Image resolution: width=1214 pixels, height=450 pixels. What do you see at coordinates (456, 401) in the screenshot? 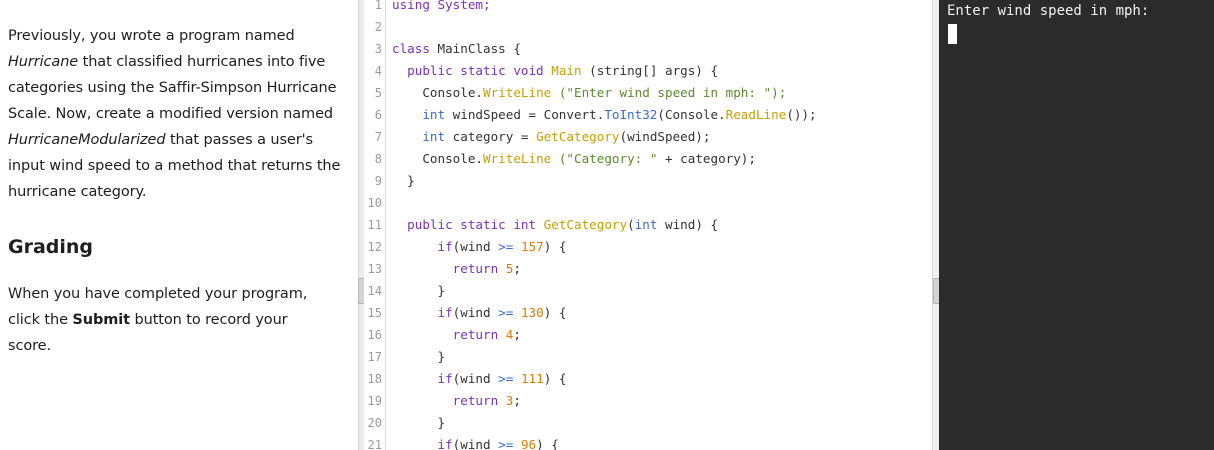
I see `code-line: return 3;` at bounding box center [456, 401].